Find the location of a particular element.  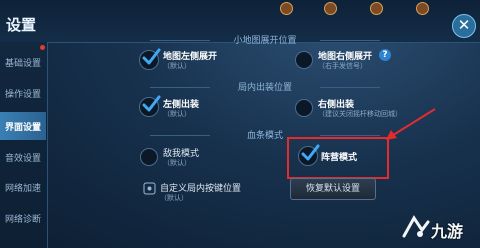

page-title: 设置 is located at coordinates (21, 25).